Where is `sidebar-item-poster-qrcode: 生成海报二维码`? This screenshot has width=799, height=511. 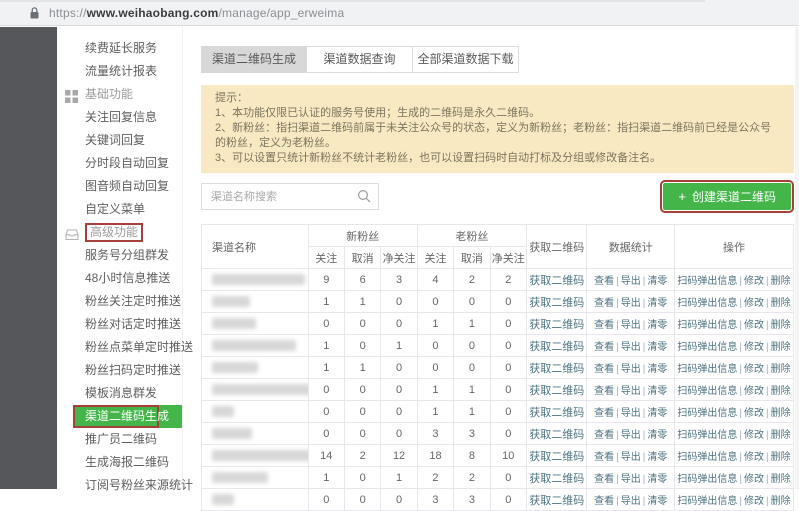
sidebar-item-poster-qrcode: 生成海报二维码 is located at coordinates (119, 462).